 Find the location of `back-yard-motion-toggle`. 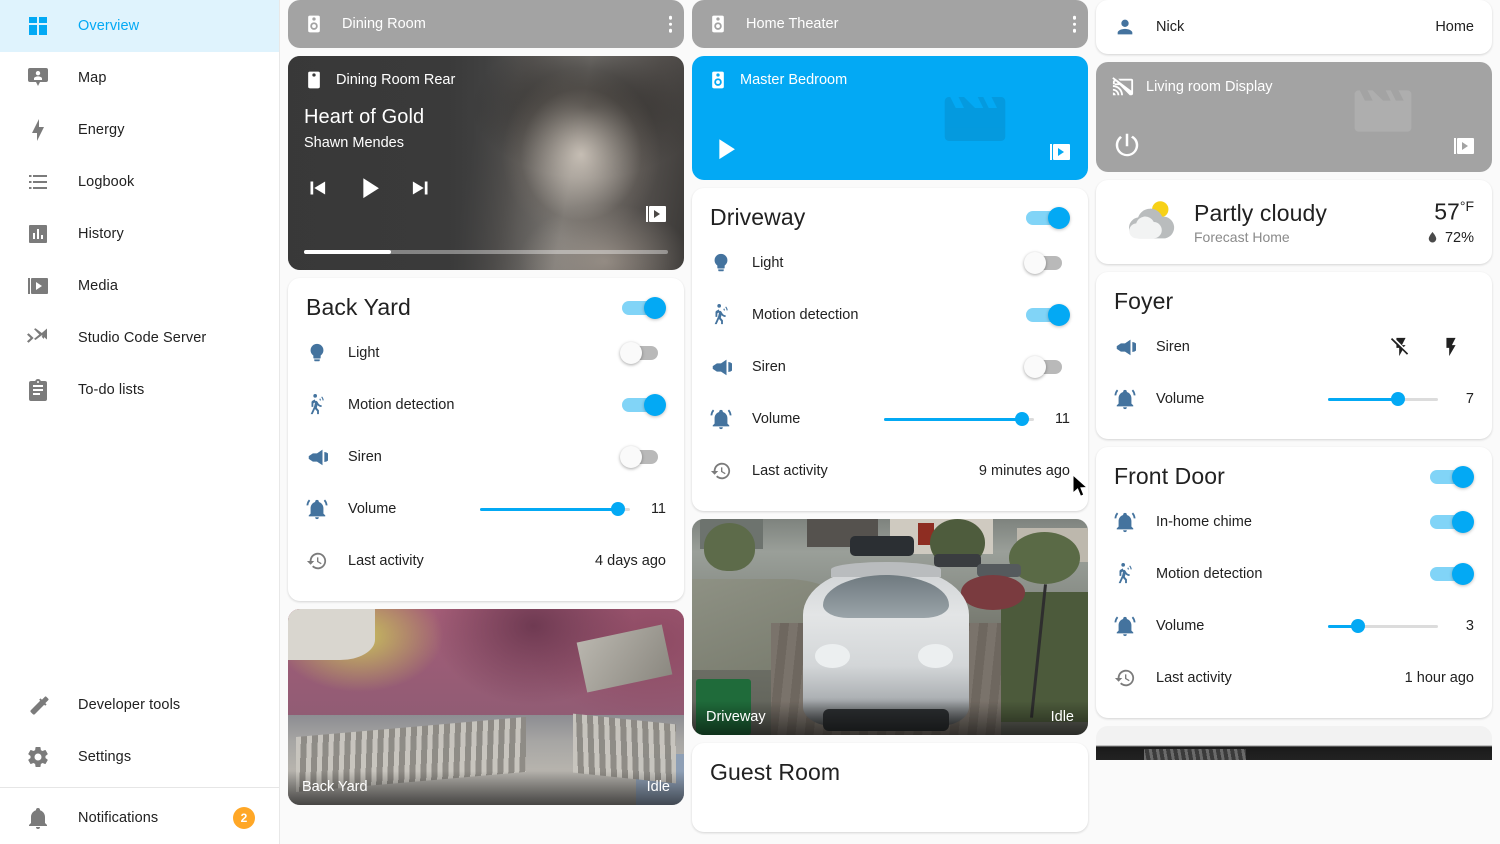

back-yard-motion-toggle is located at coordinates (643, 405).